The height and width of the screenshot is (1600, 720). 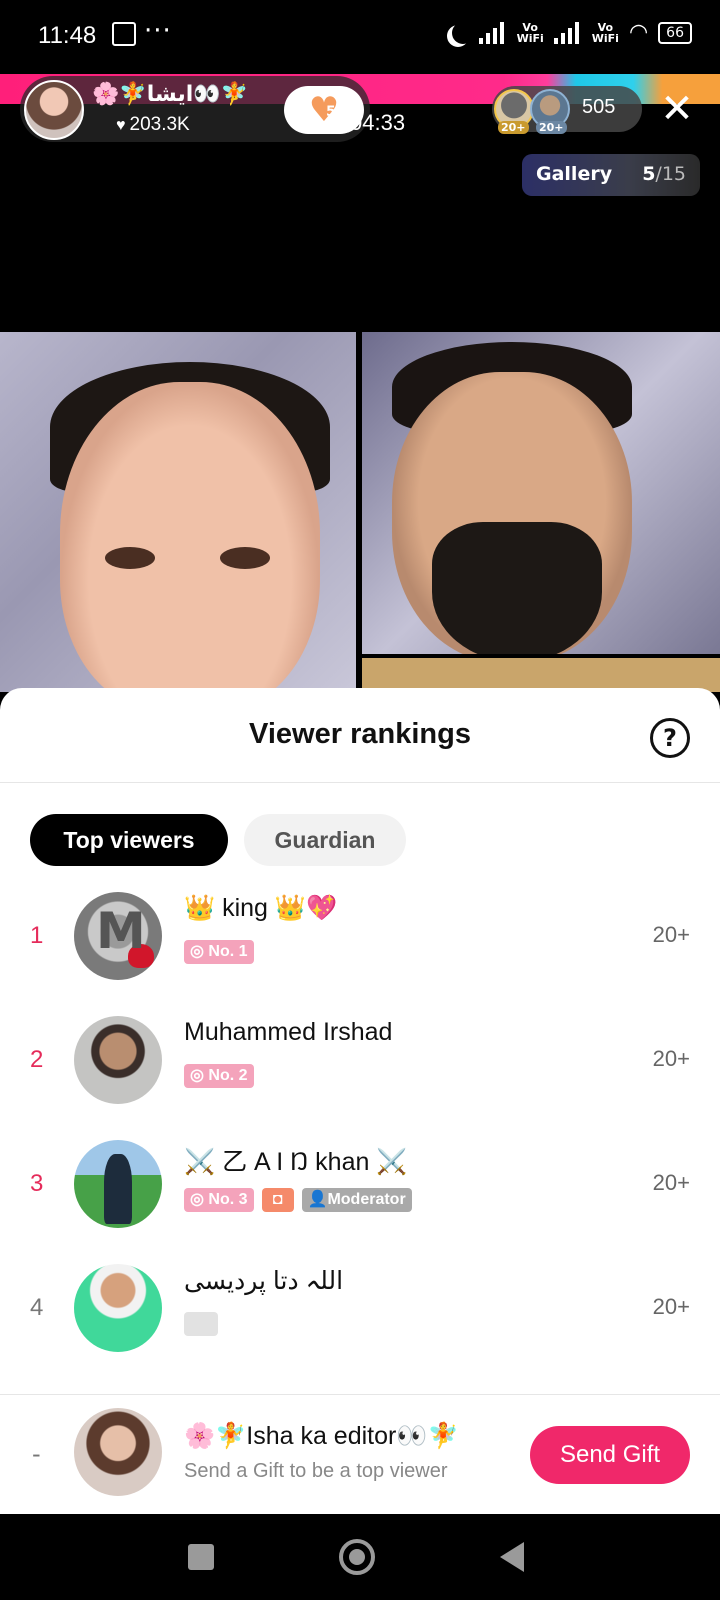 What do you see at coordinates (261, 908) in the screenshot?
I see `viewer-name: 👑 king 👑💖` at bounding box center [261, 908].